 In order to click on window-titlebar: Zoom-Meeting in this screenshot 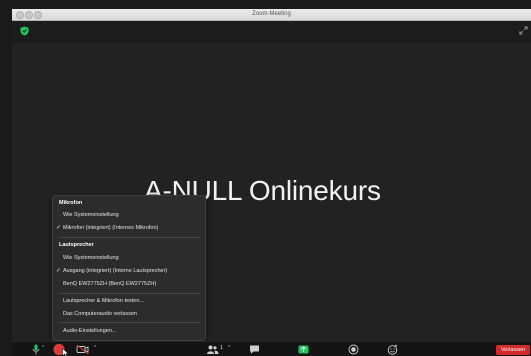, I will do `click(271, 15)`.